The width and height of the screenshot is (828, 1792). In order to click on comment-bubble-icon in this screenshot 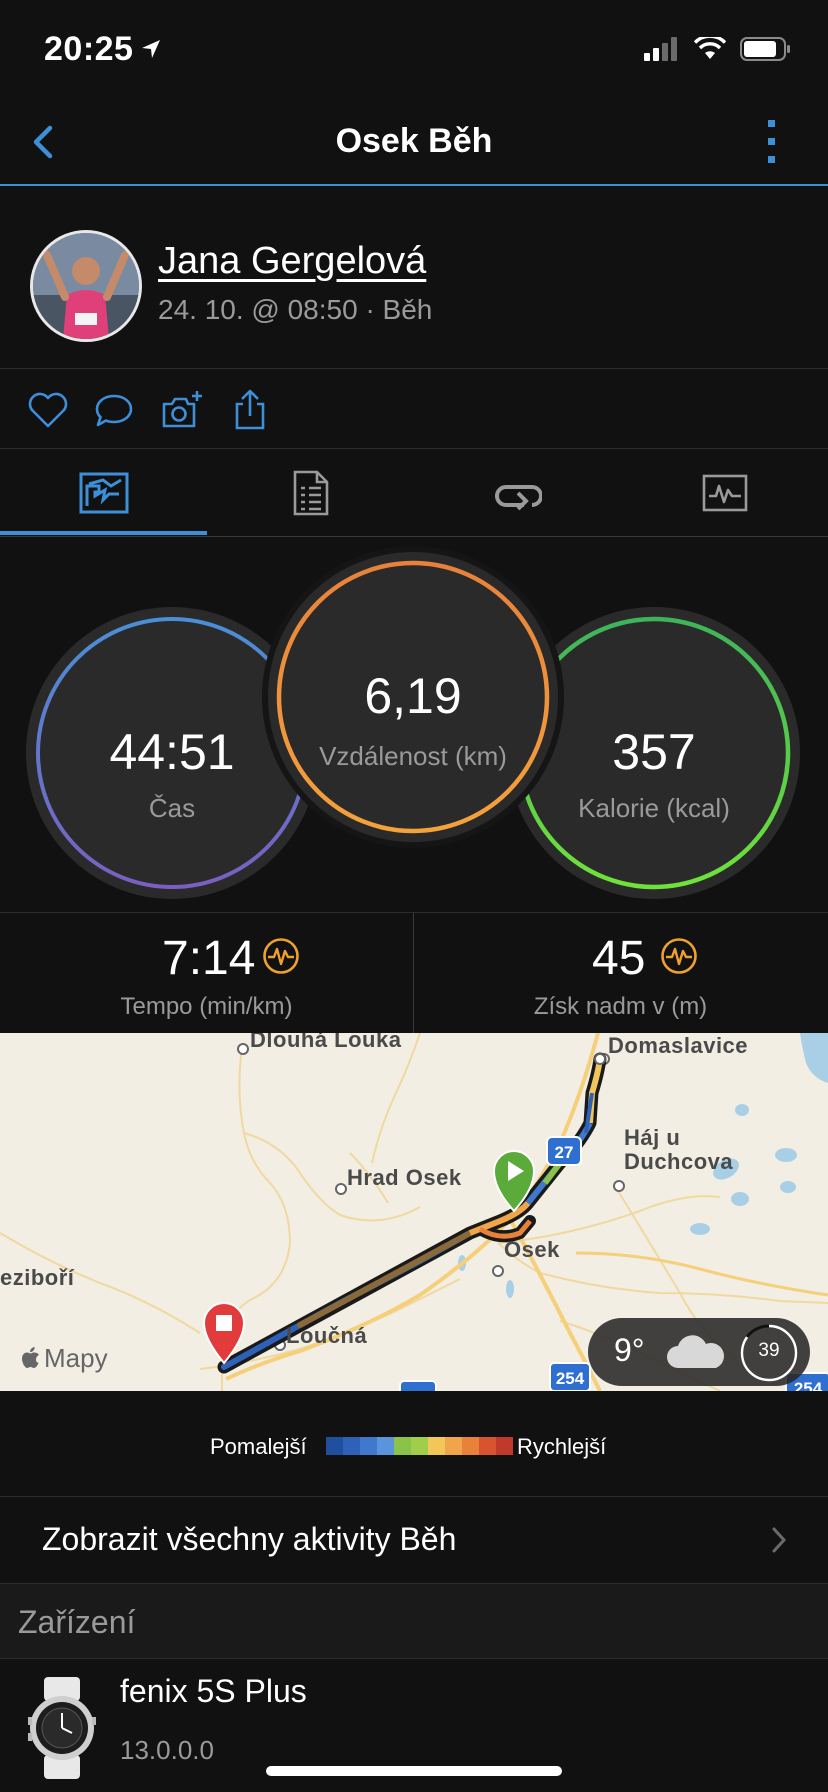, I will do `click(114, 410)`.